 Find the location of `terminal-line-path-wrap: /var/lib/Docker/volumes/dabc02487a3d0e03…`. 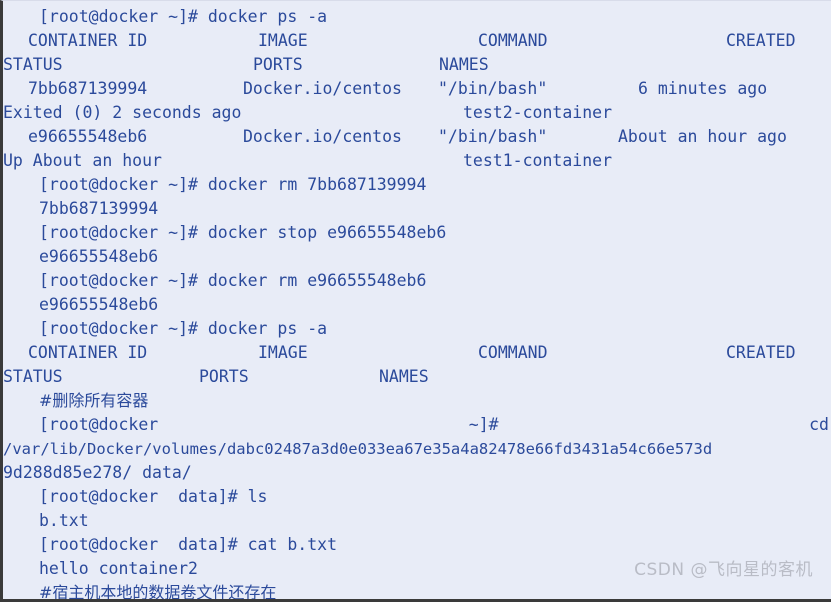

terminal-line-path-wrap: /var/lib/Docker/volumes/dabc02487a3d0e03… is located at coordinates (358, 449).